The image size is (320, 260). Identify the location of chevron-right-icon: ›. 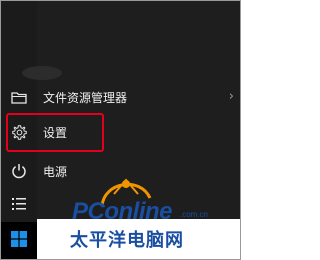
(231, 96).